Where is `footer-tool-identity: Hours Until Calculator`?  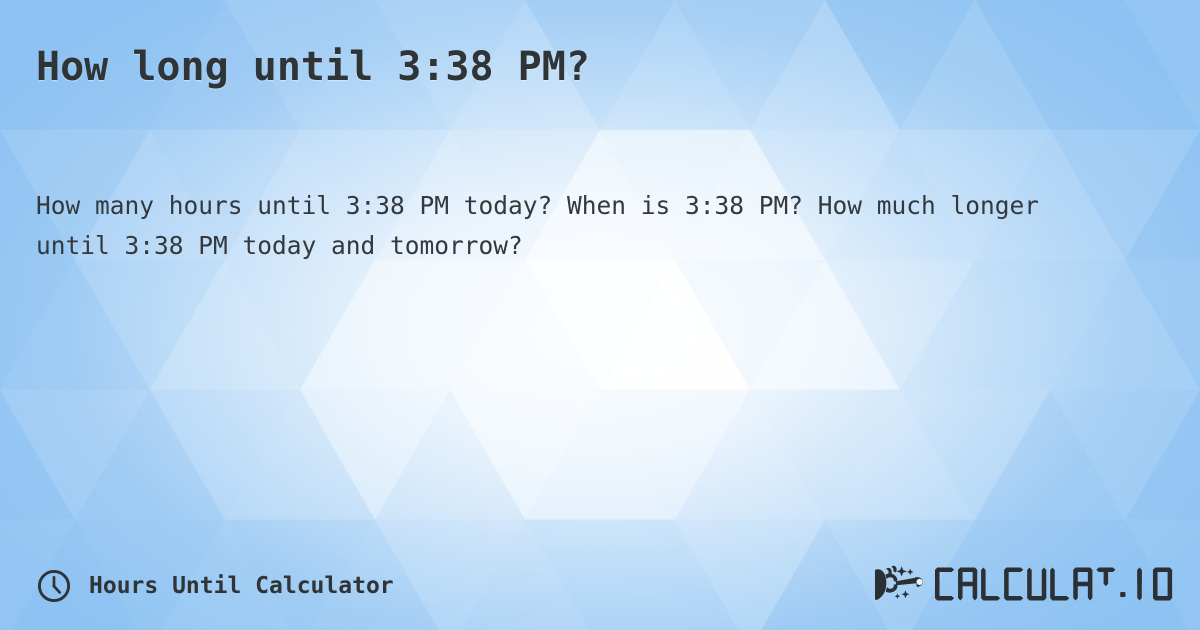 footer-tool-identity: Hours Until Calculator is located at coordinates (215, 586).